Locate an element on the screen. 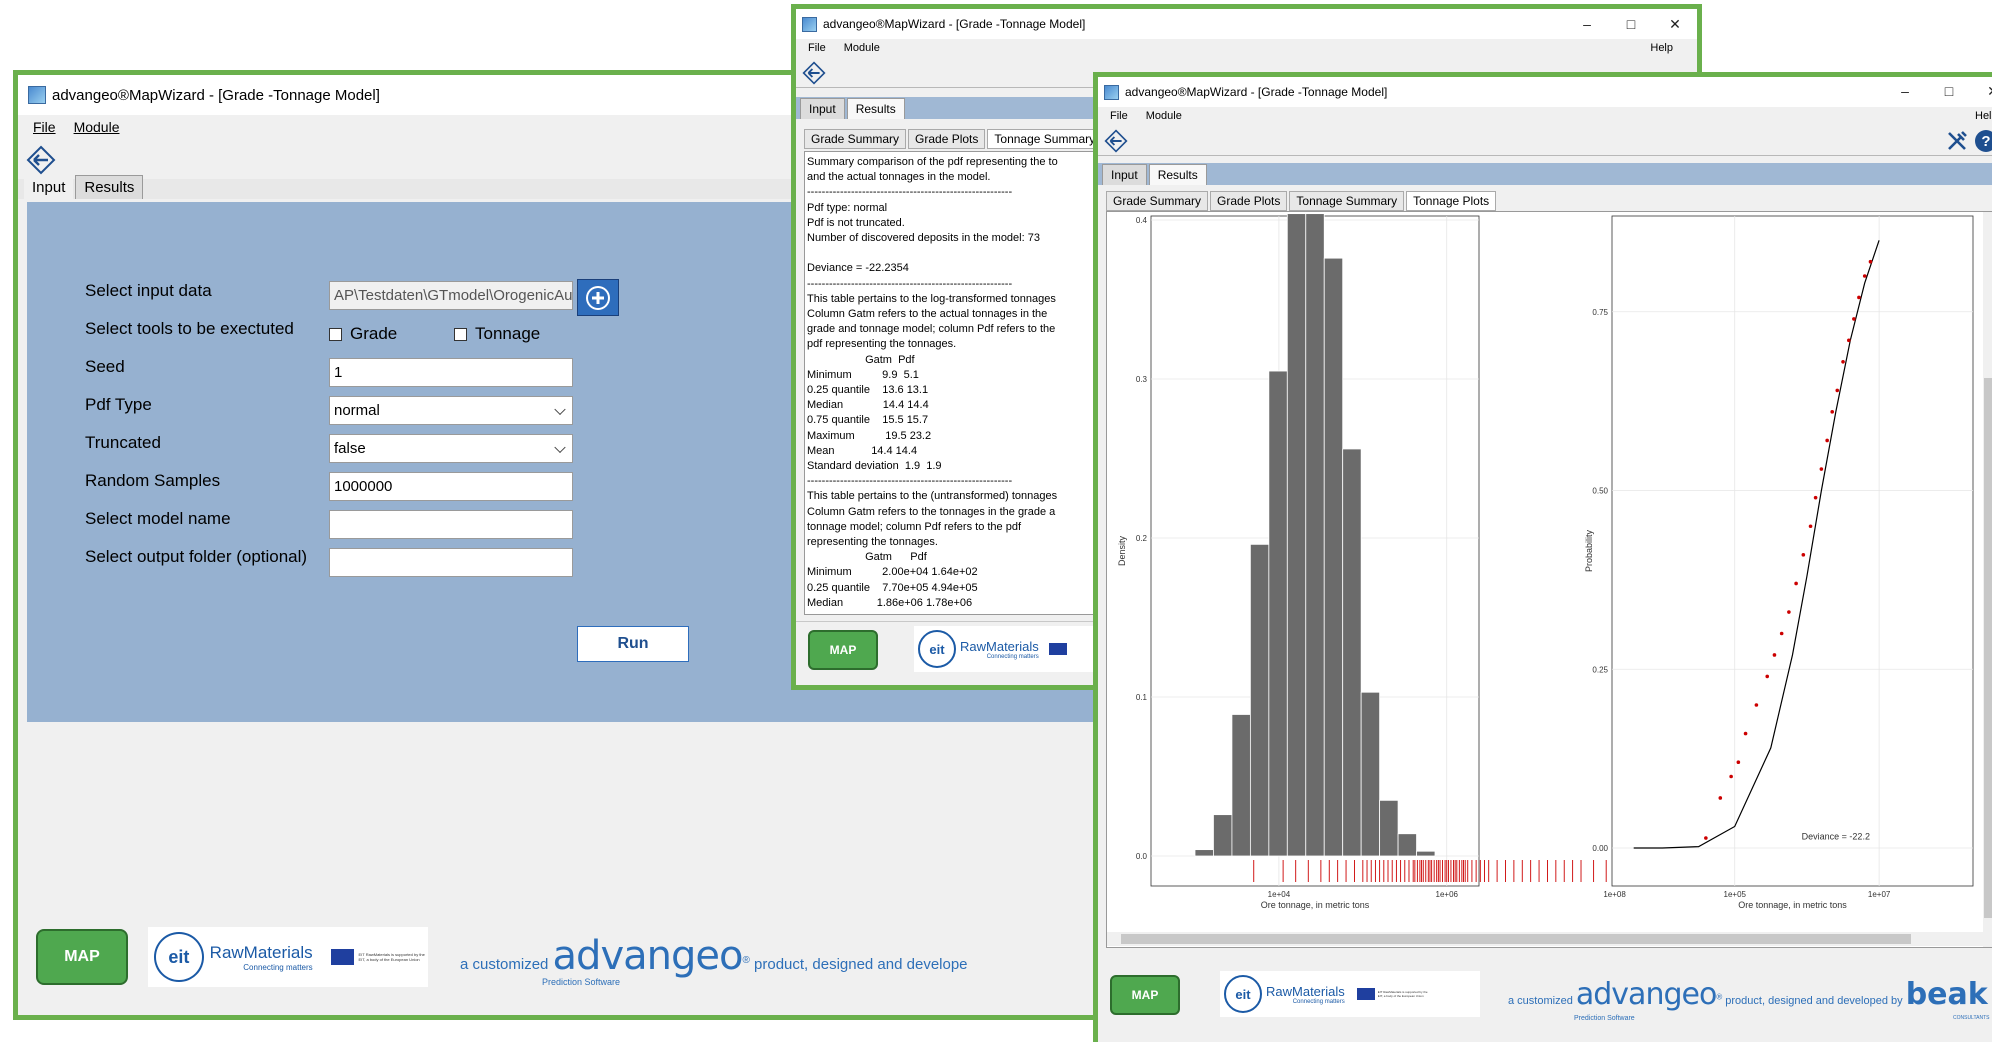 Image resolution: width=1992 pixels, height=1042 pixels. input-data-label: Select input data is located at coordinates (148, 290).